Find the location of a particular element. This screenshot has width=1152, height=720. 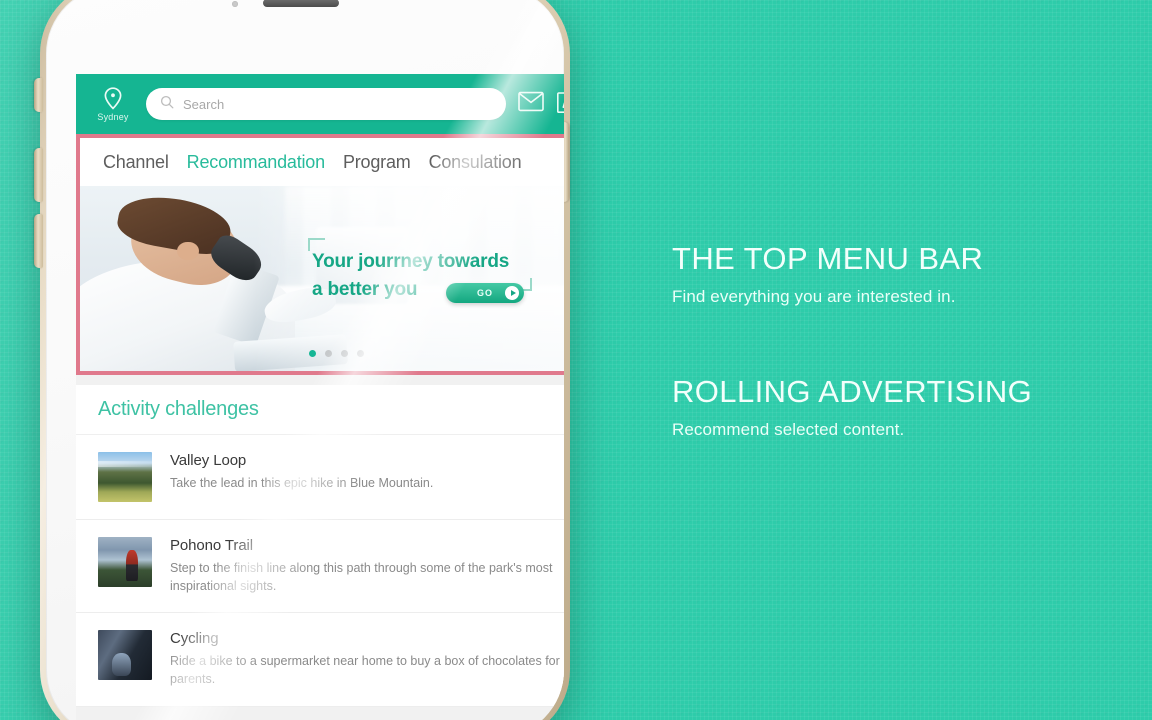

annotation-subtitle: Find everything you are interested in. is located at coordinates (814, 297).